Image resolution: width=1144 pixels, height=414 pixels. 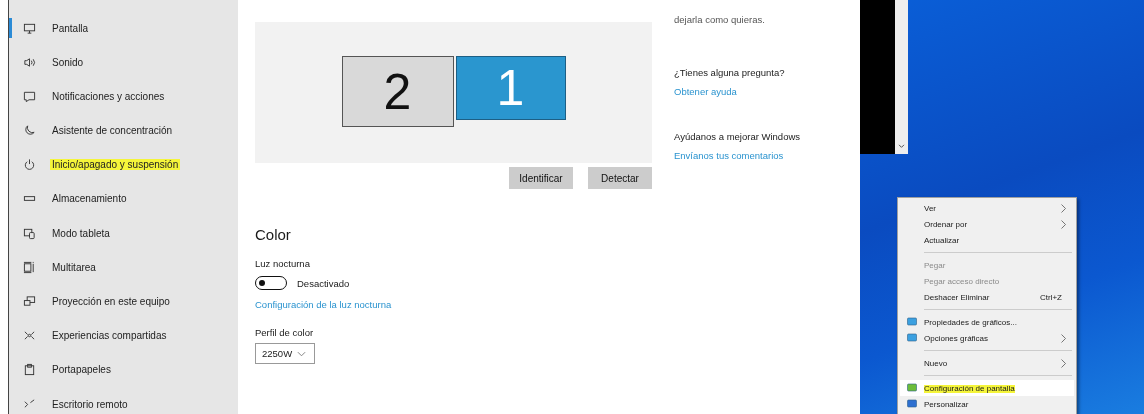 I want to click on multitask-icon, so click(x=29, y=267).